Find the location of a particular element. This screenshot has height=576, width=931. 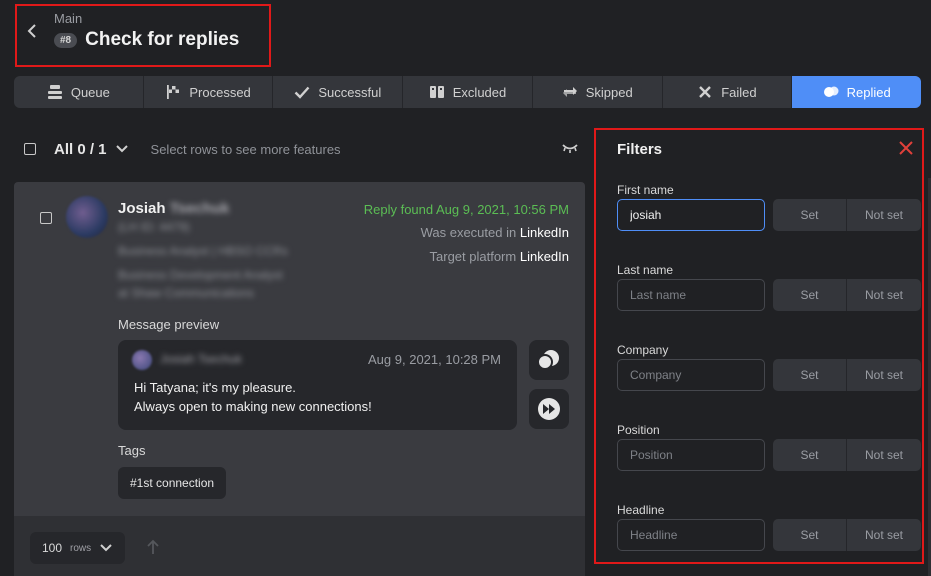

filter-position: Position Set Not set is located at coordinates (769, 447).